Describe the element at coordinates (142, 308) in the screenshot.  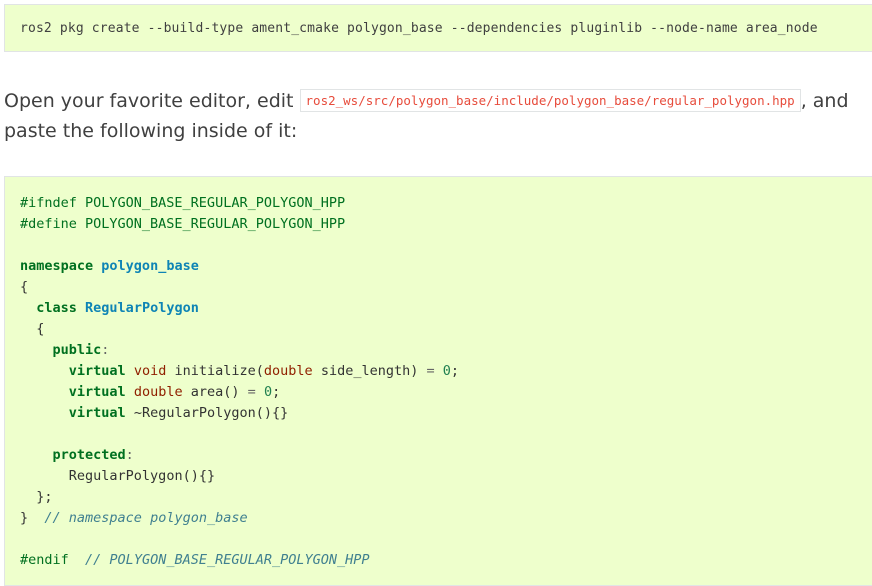
I see `class-name: RegularPolygon` at that location.